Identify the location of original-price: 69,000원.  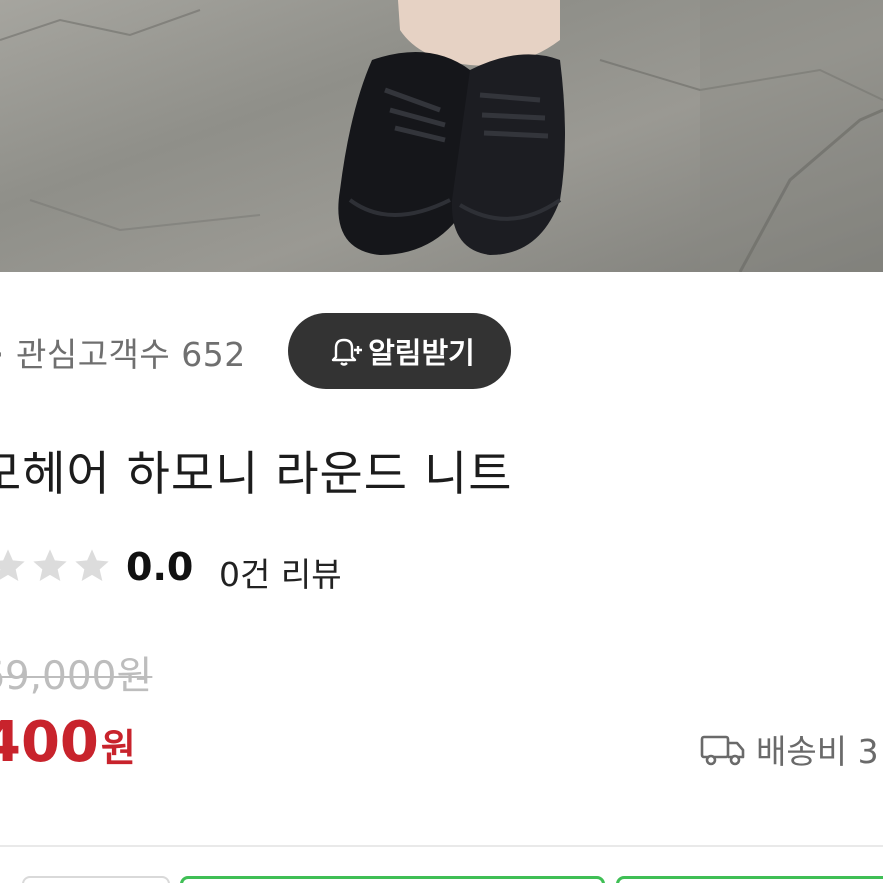
(76, 676).